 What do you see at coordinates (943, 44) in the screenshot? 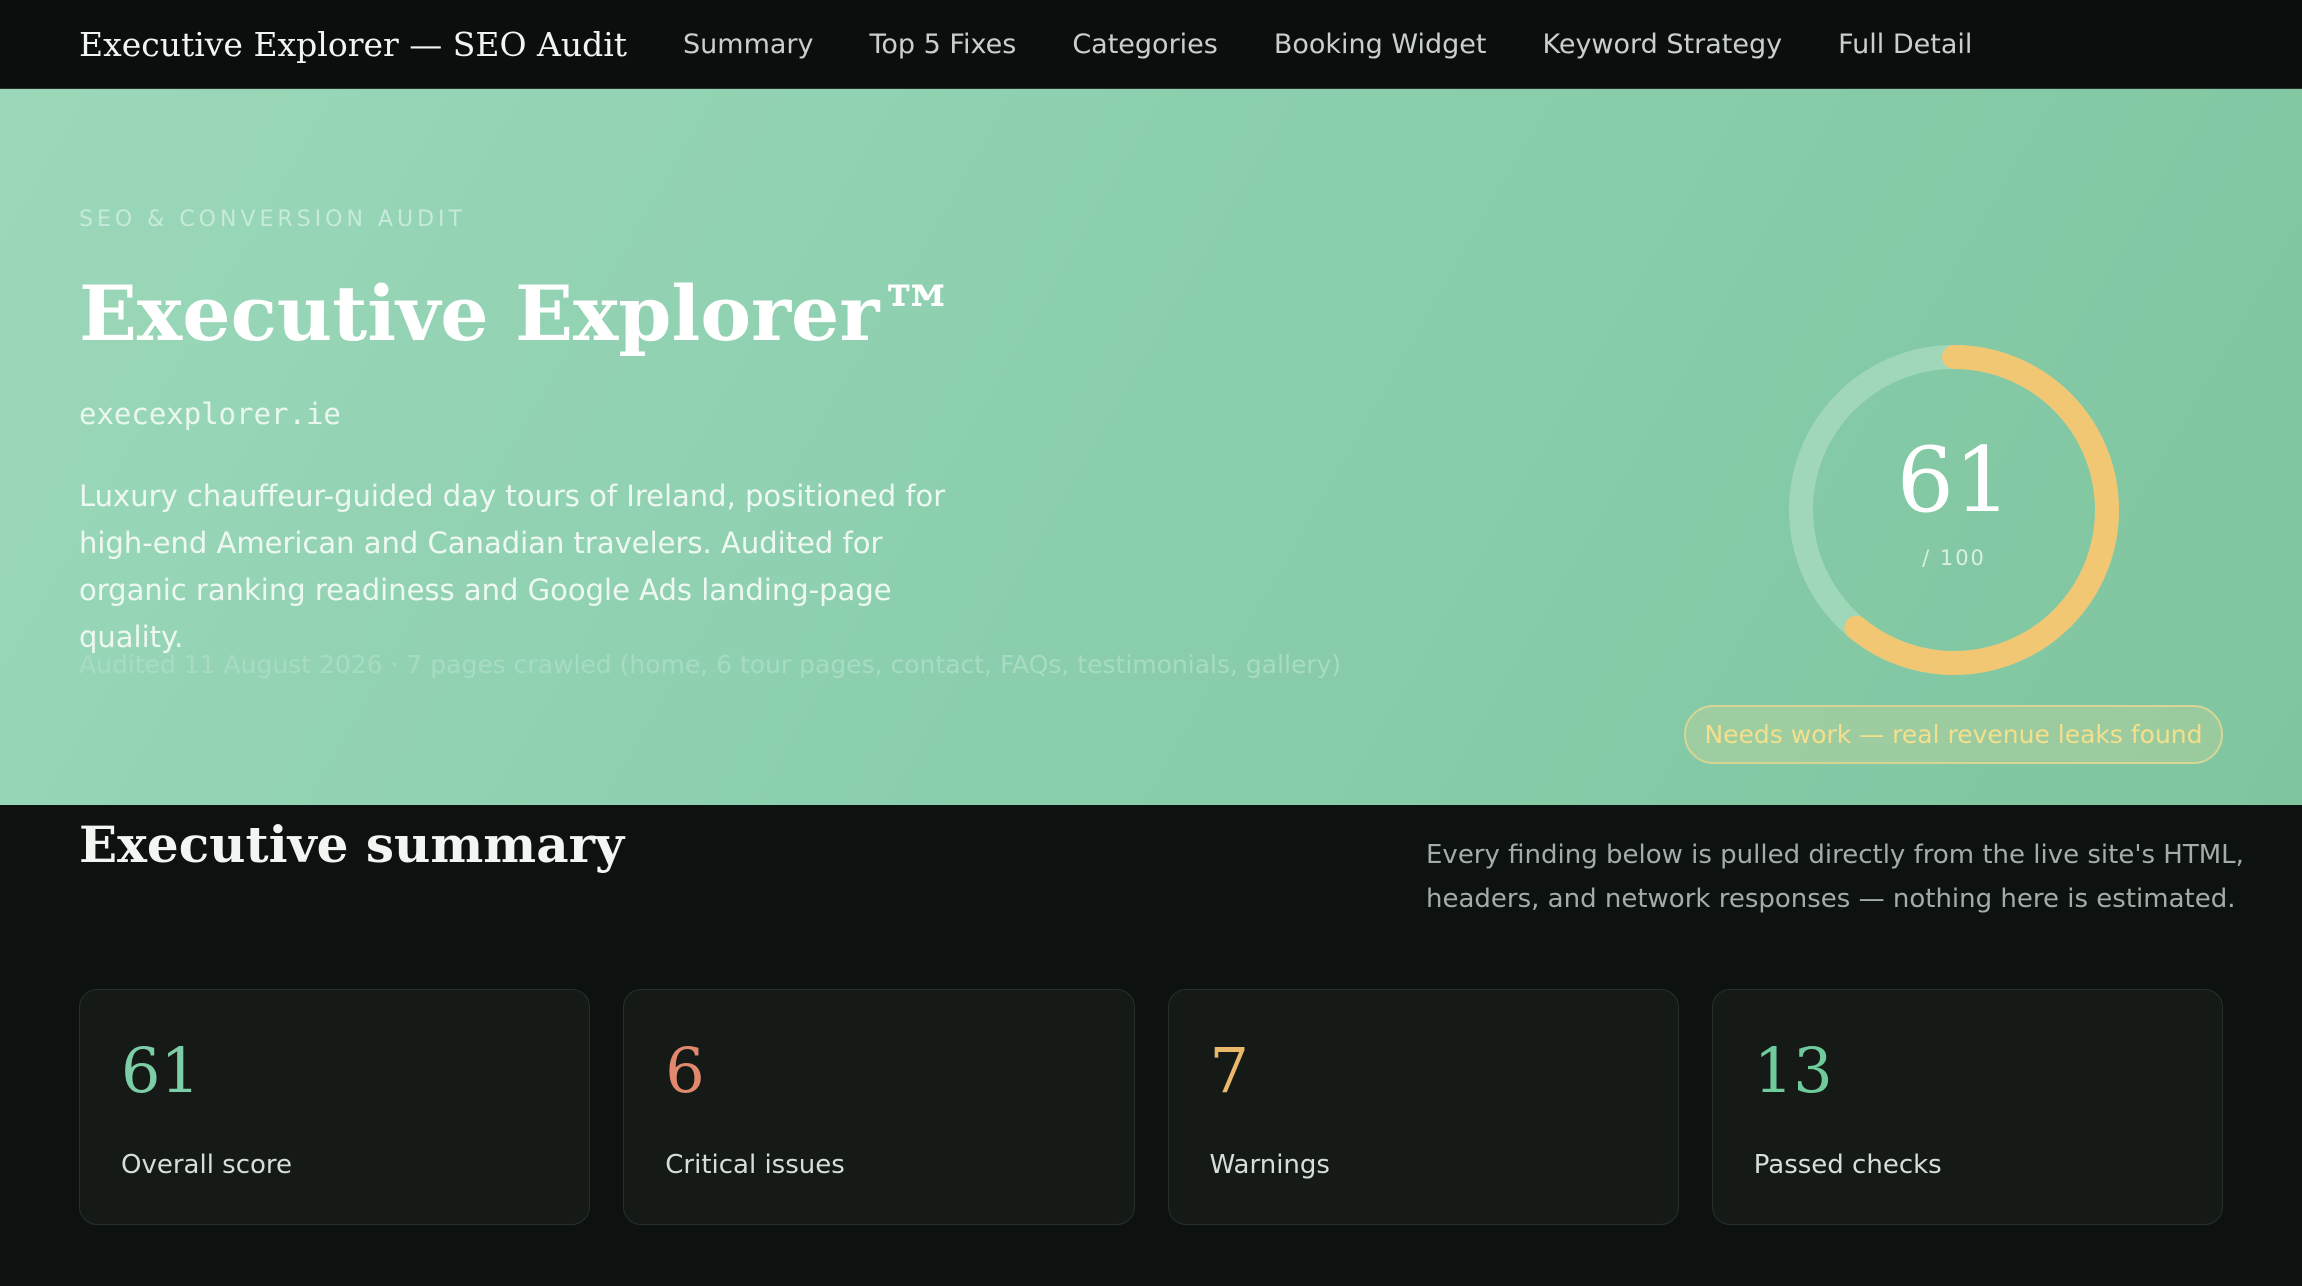
I see `nav-link-top-fixes: Top 5 Fixes` at bounding box center [943, 44].